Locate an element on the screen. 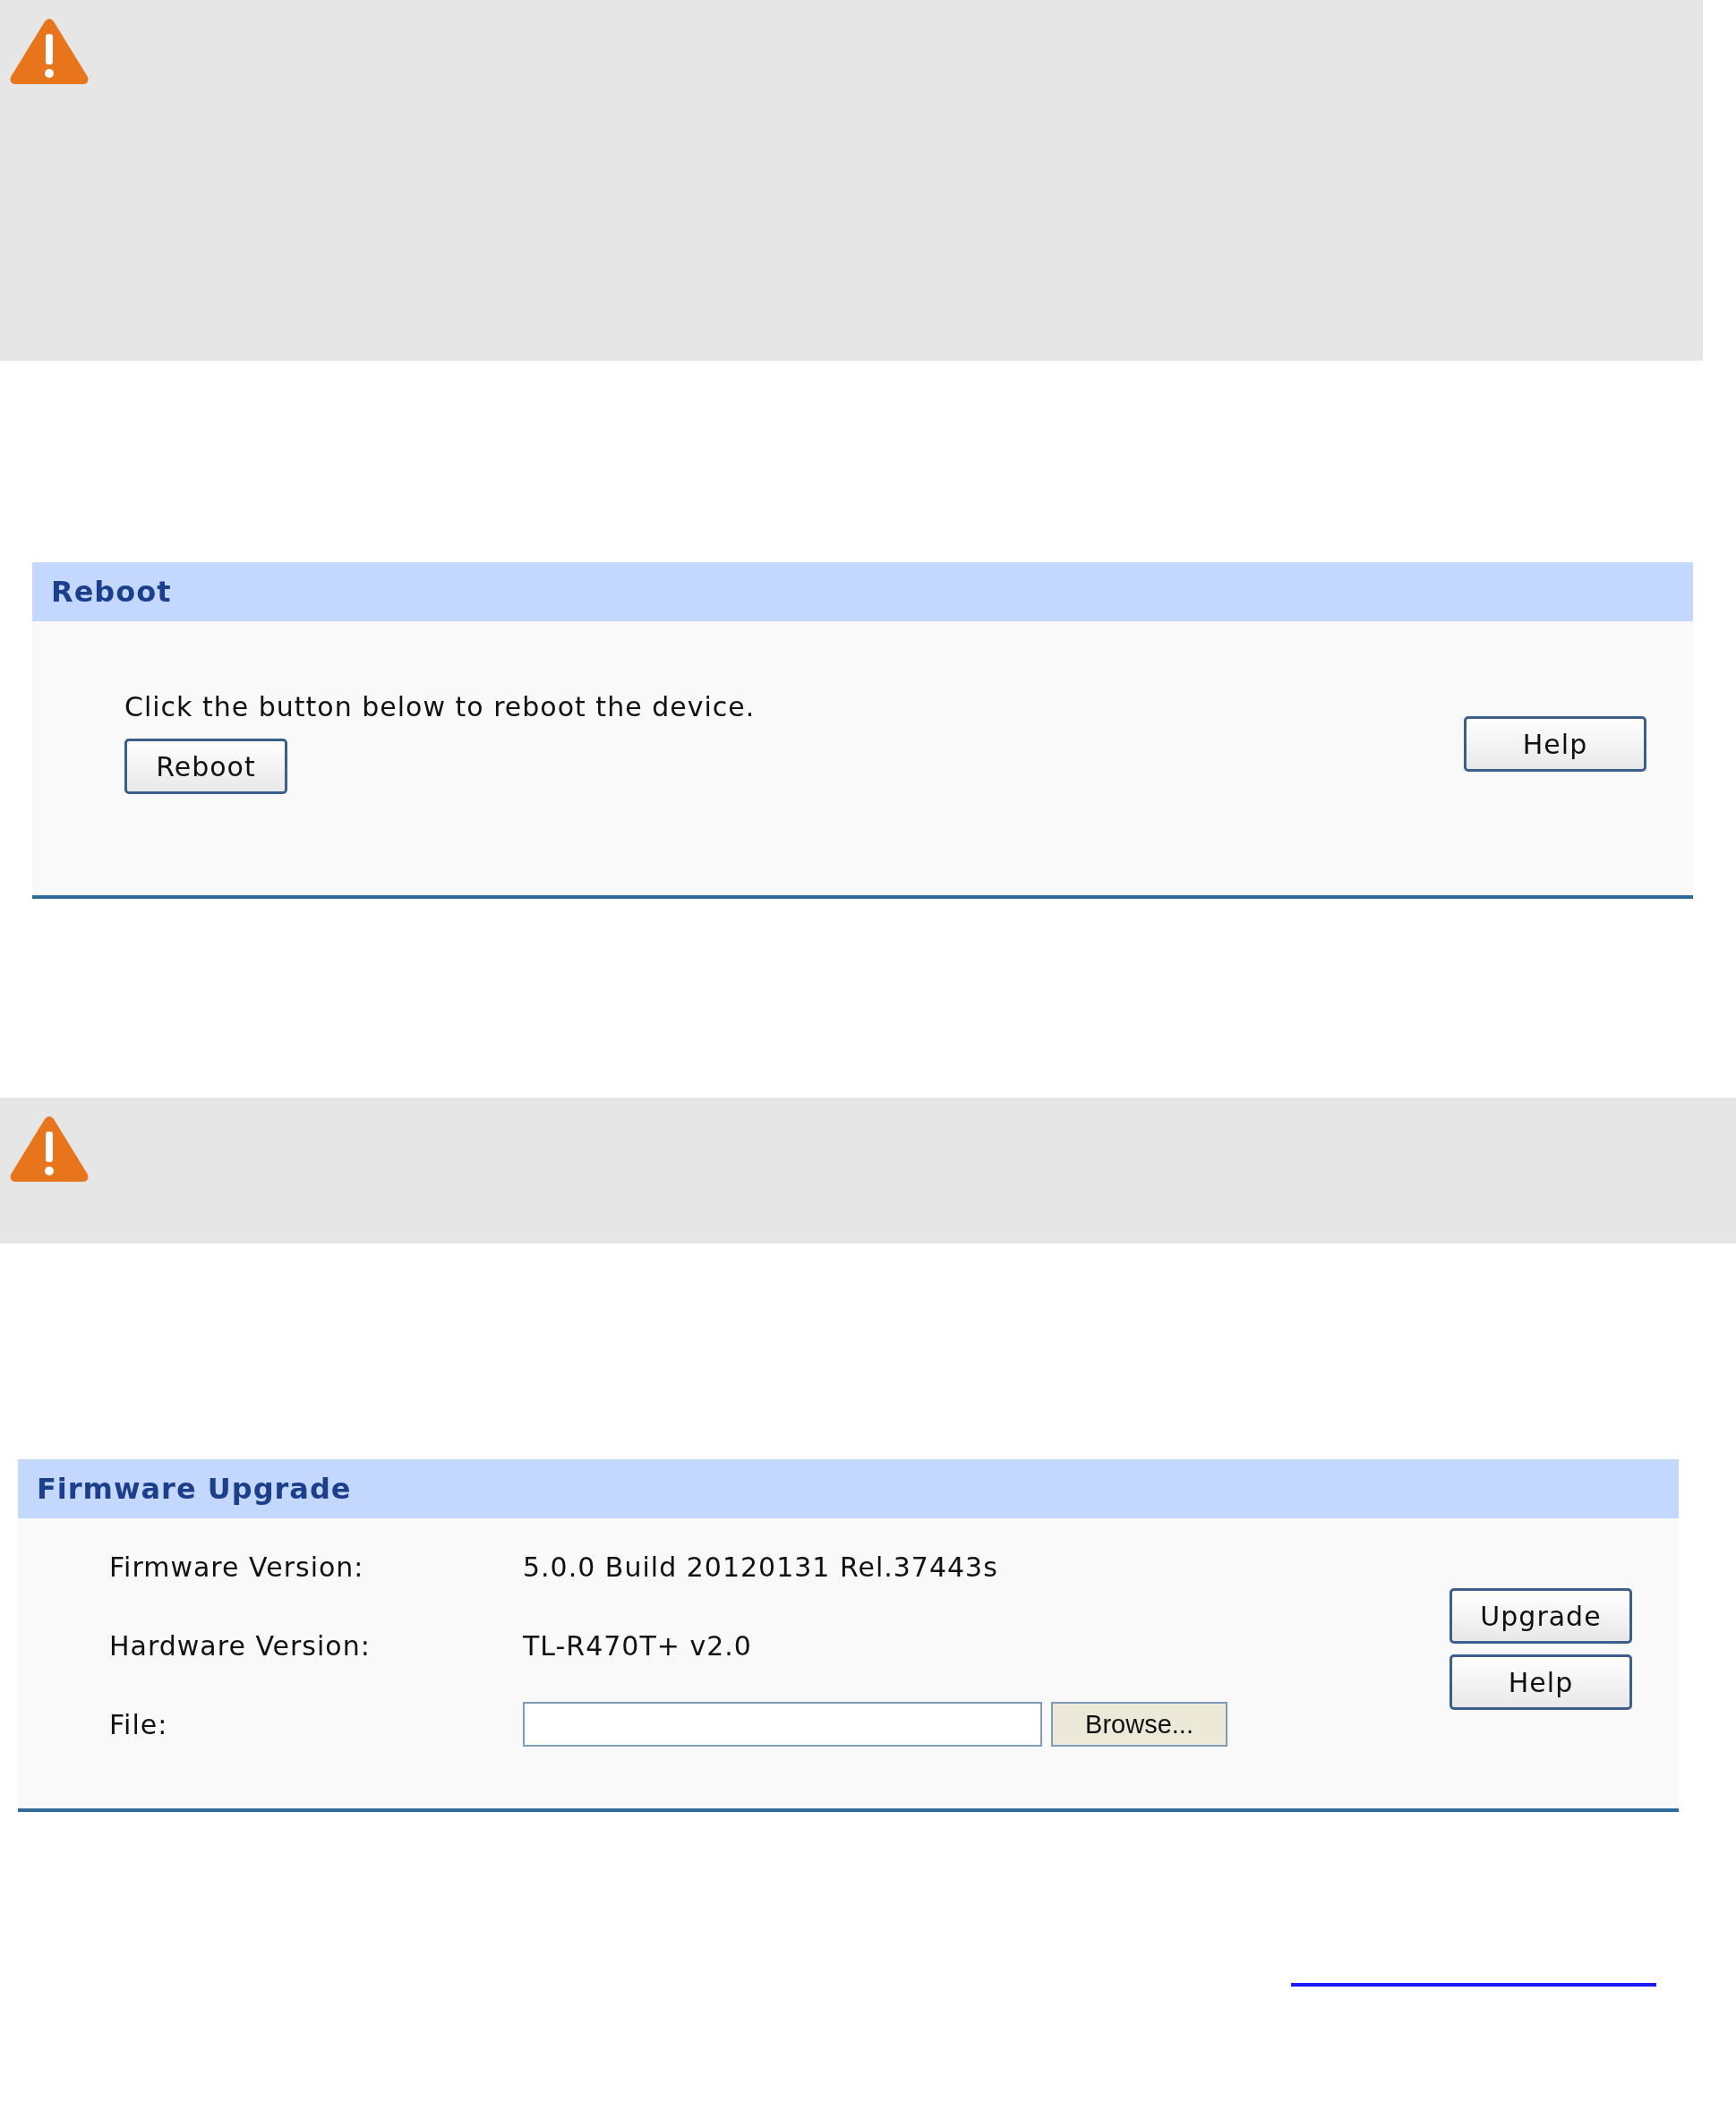 The width and height of the screenshot is (1736, 2128). field-label: File: is located at coordinates (139, 1724).